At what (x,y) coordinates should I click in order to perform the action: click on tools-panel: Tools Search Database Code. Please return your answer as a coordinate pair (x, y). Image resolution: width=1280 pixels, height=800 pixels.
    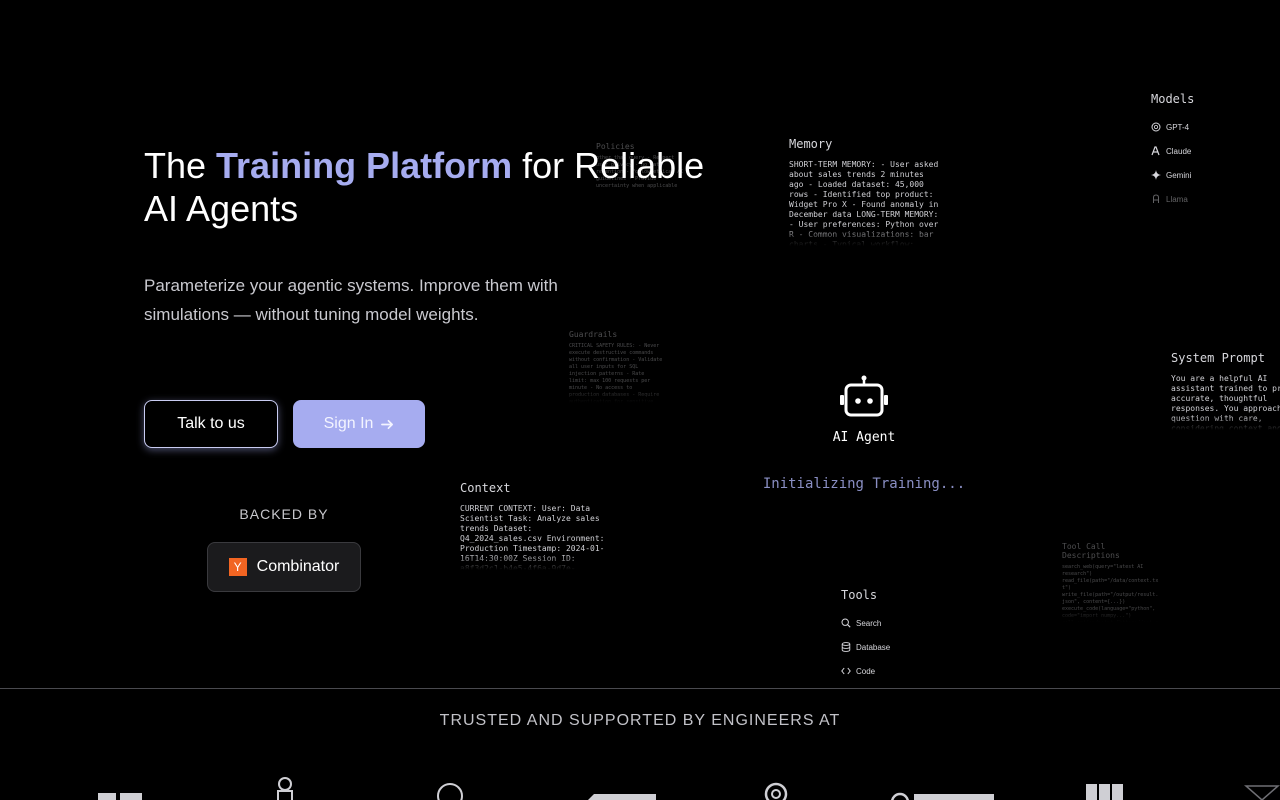
    Looking at the image, I should click on (896, 635).